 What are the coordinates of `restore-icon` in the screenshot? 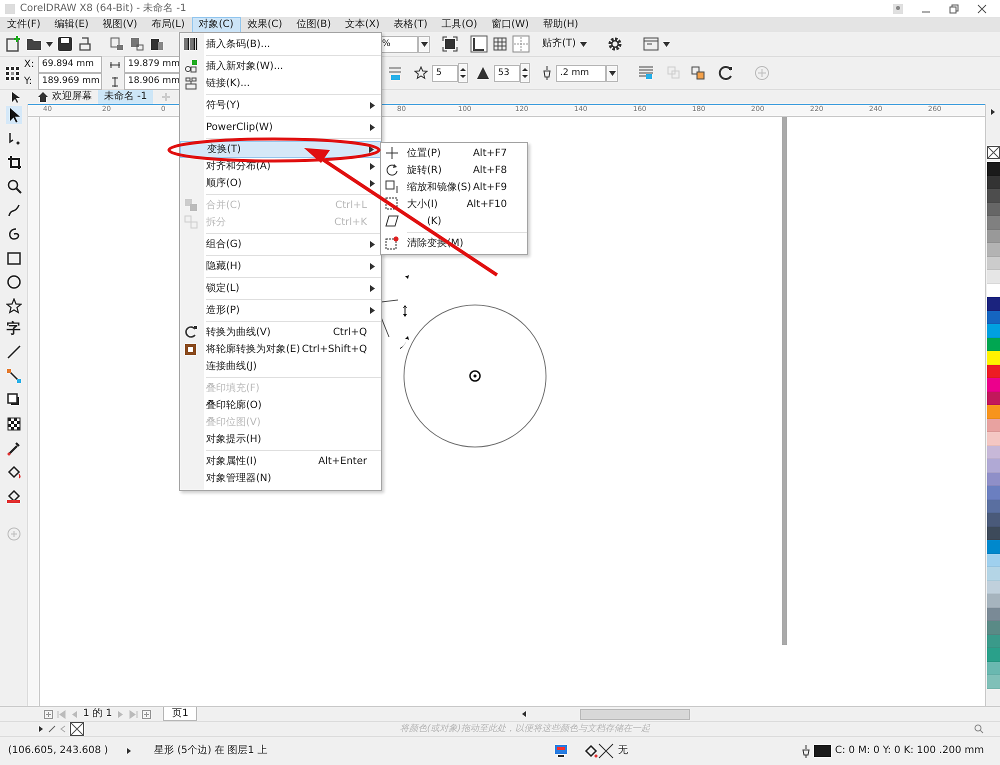 It's located at (954, 8).